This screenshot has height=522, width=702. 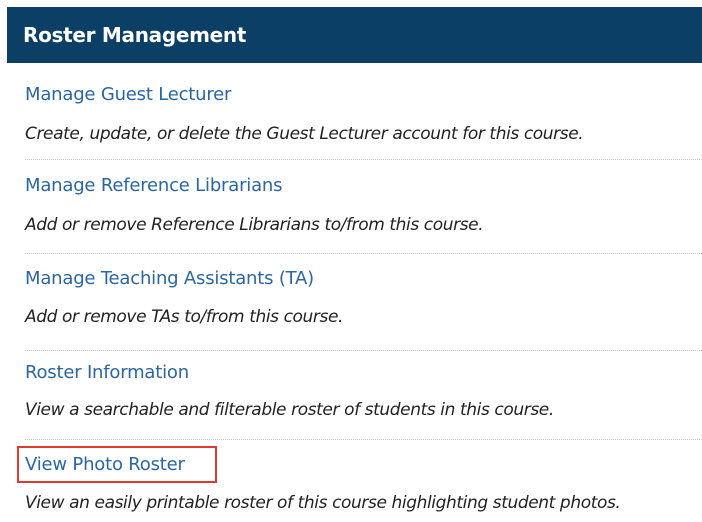 I want to click on panel-header: Roster Management, so click(x=354, y=35).